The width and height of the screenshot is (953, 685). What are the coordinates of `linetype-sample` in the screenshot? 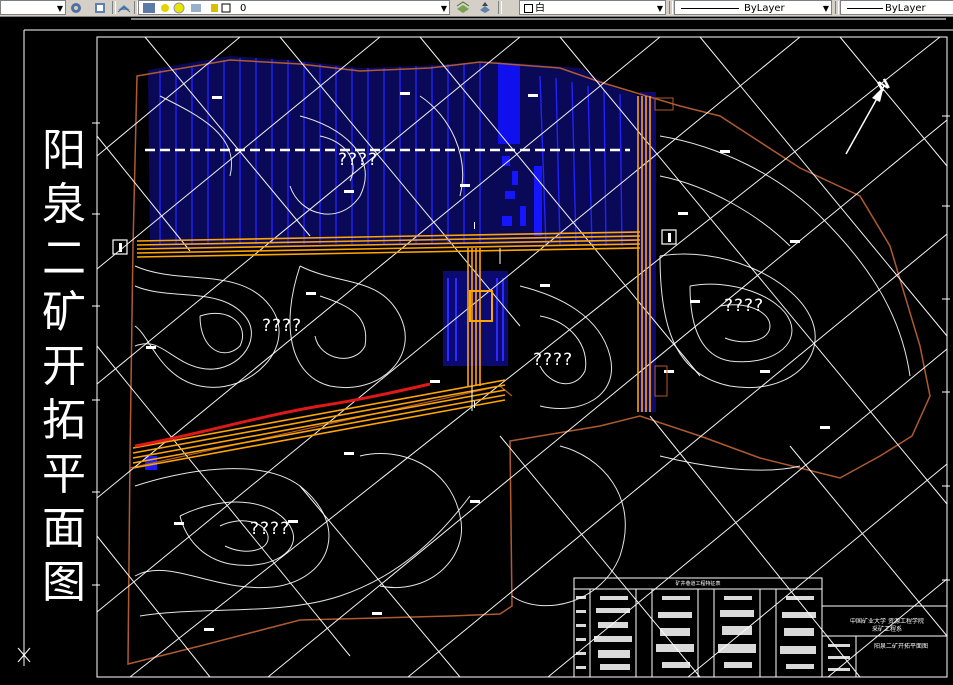 It's located at (710, 8).